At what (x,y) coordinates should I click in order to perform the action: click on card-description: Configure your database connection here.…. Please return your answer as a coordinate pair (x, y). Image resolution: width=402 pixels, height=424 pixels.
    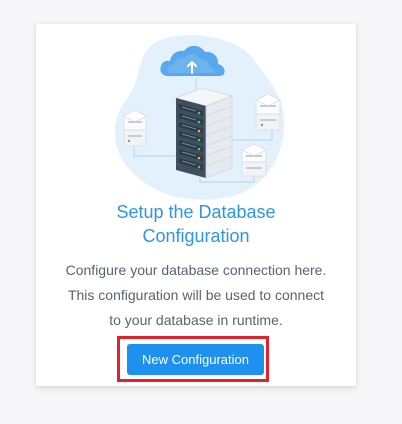
    Looking at the image, I should click on (196, 295).